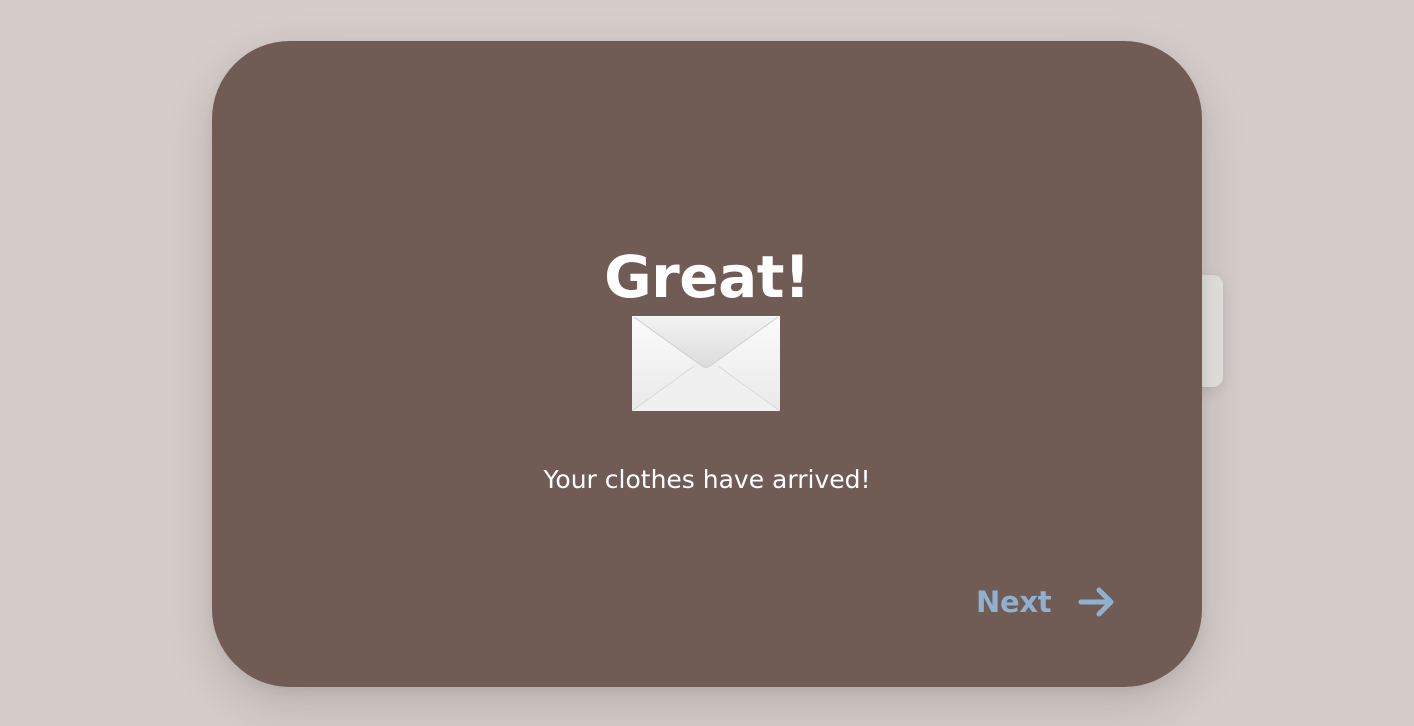 The height and width of the screenshot is (726, 1414). What do you see at coordinates (707, 277) in the screenshot?
I see `dialog-title: Great!` at bounding box center [707, 277].